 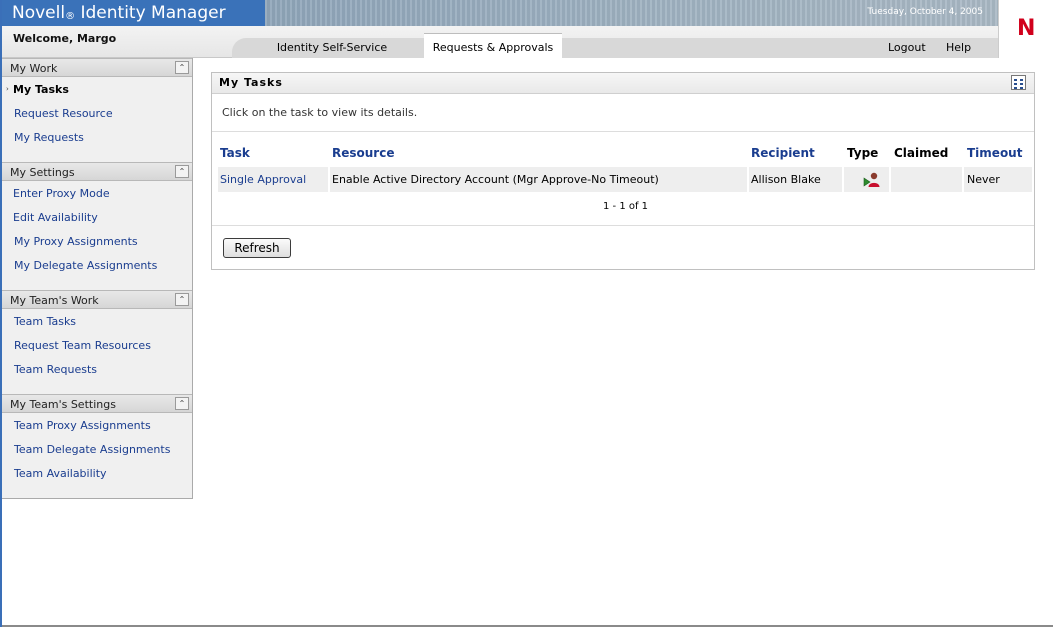 I want to click on refresh-button: Refresh, so click(x=257, y=248).